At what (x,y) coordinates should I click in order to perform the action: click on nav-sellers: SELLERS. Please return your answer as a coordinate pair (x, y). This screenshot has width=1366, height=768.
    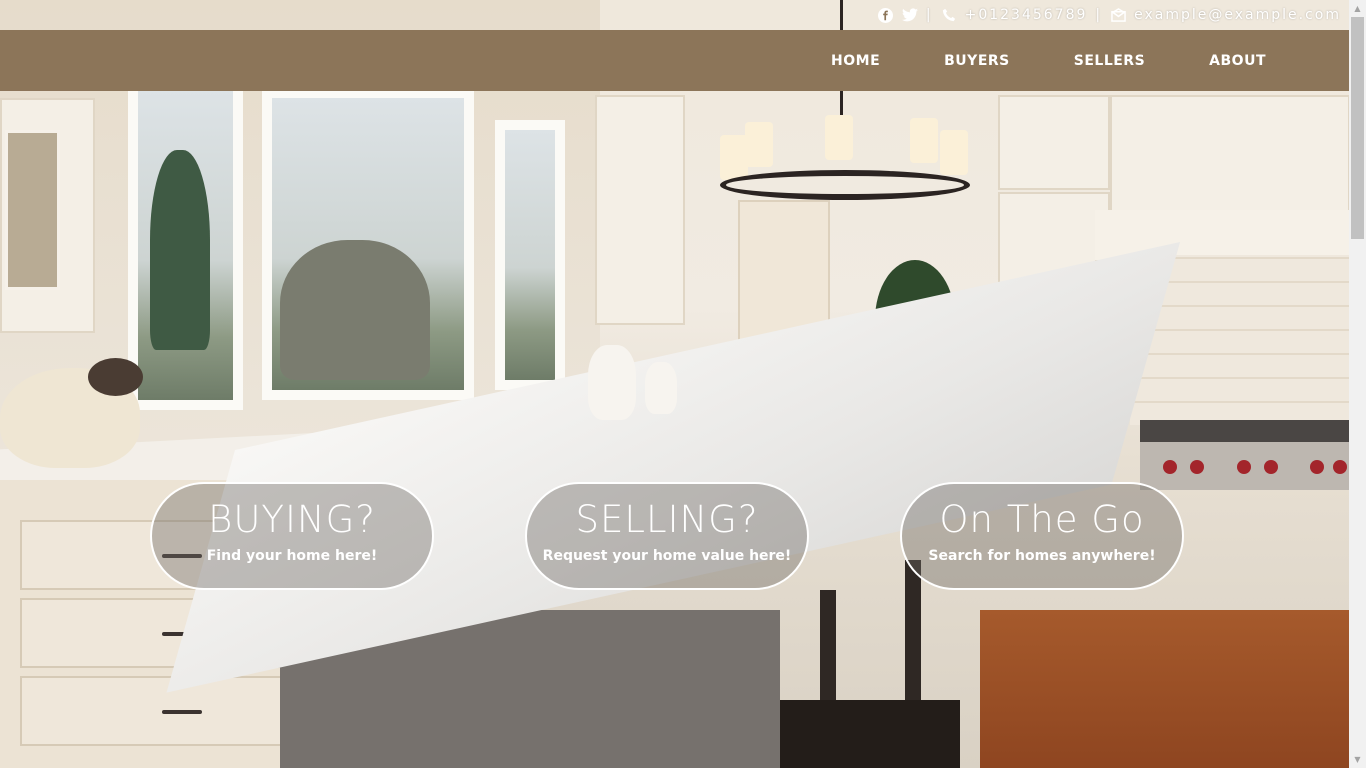
    Looking at the image, I should click on (1109, 61).